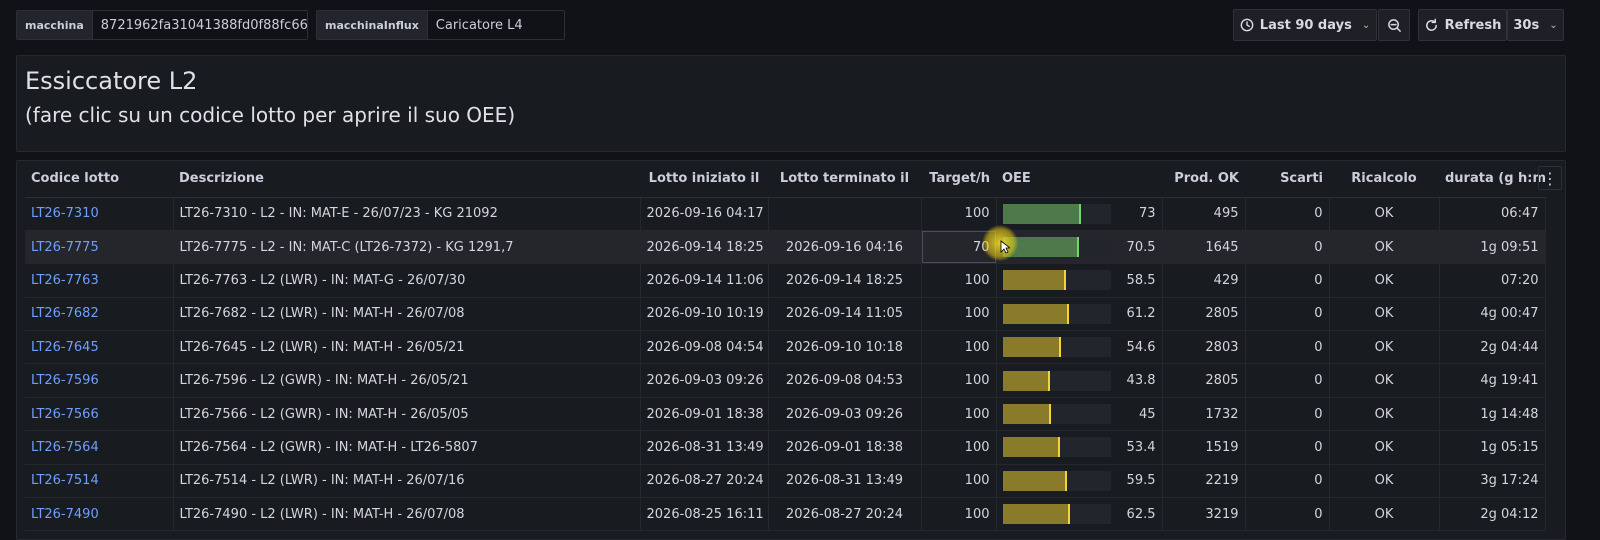  Describe the element at coordinates (959, 247) in the screenshot. I see `target-cell: 70` at that location.